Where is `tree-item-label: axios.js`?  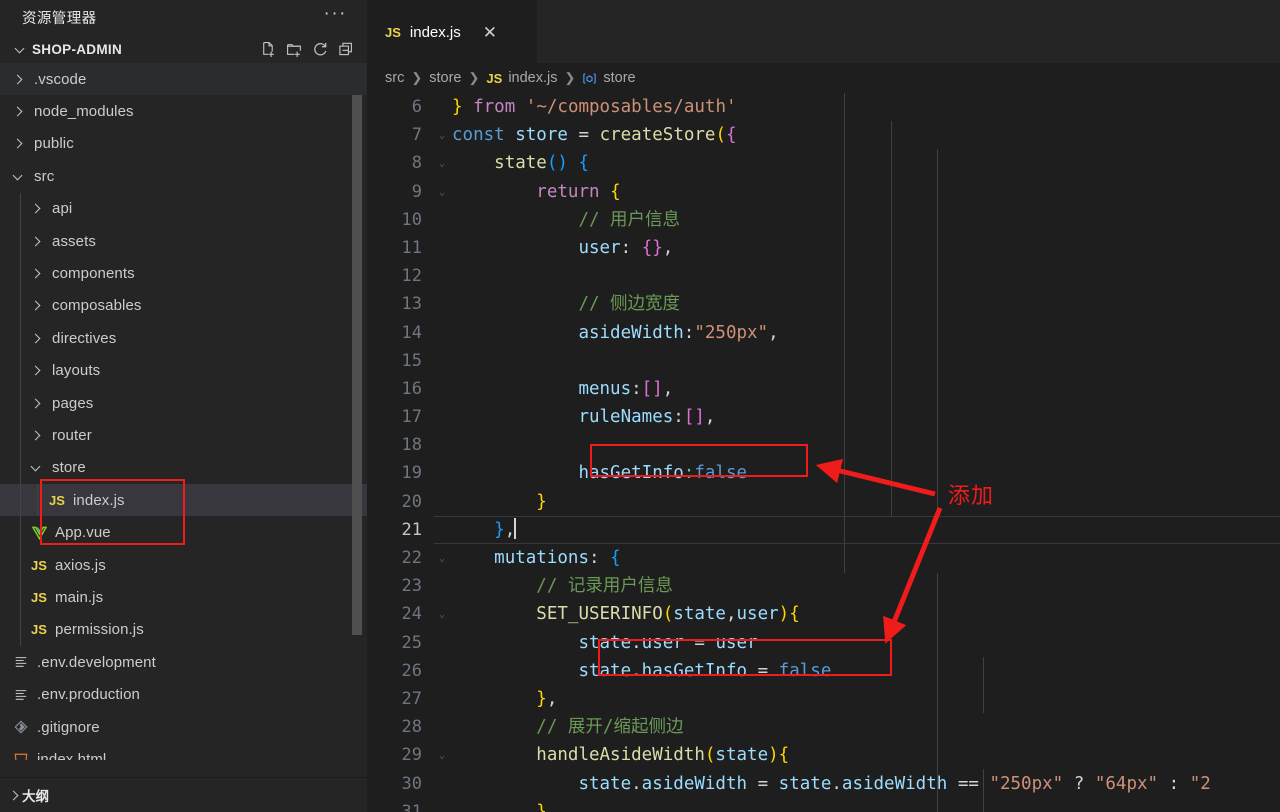
tree-item-label: axios.js is located at coordinates (80, 565).